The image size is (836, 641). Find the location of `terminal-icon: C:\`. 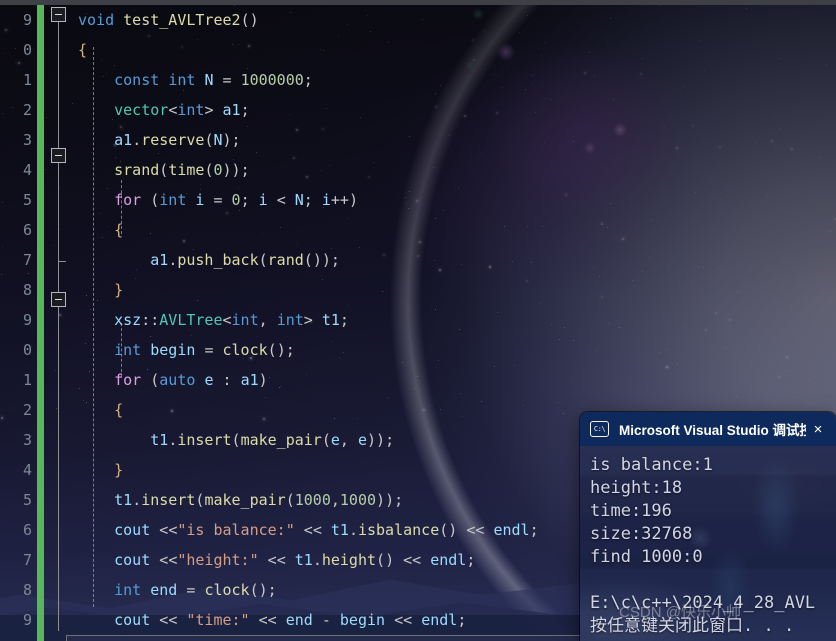

terminal-icon: C:\ is located at coordinates (599, 429).